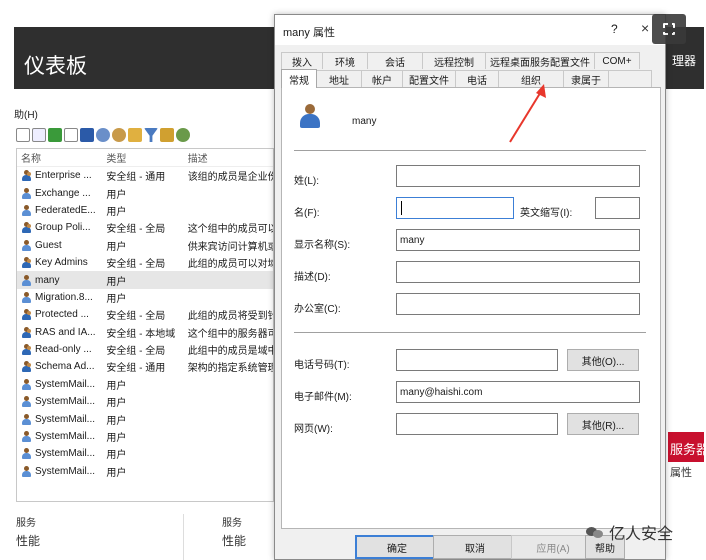 The height and width of the screenshot is (560, 706). What do you see at coordinates (477, 424) in the screenshot?
I see `web-page-field` at bounding box center [477, 424].